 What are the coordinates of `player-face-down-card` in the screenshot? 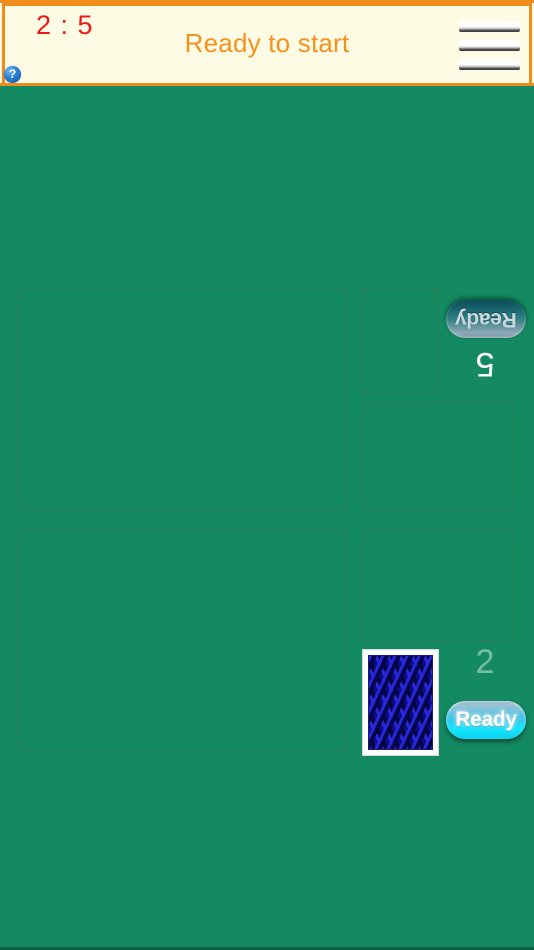 It's located at (400, 702).